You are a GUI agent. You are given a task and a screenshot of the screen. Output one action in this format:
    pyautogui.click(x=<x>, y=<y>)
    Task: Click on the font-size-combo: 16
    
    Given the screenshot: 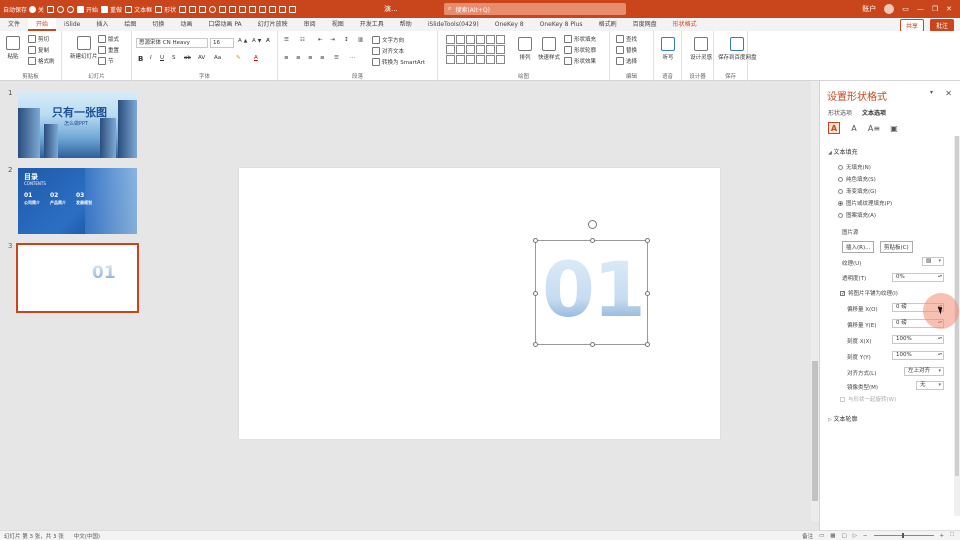 What is the action you would take?
    pyautogui.click(x=222, y=43)
    